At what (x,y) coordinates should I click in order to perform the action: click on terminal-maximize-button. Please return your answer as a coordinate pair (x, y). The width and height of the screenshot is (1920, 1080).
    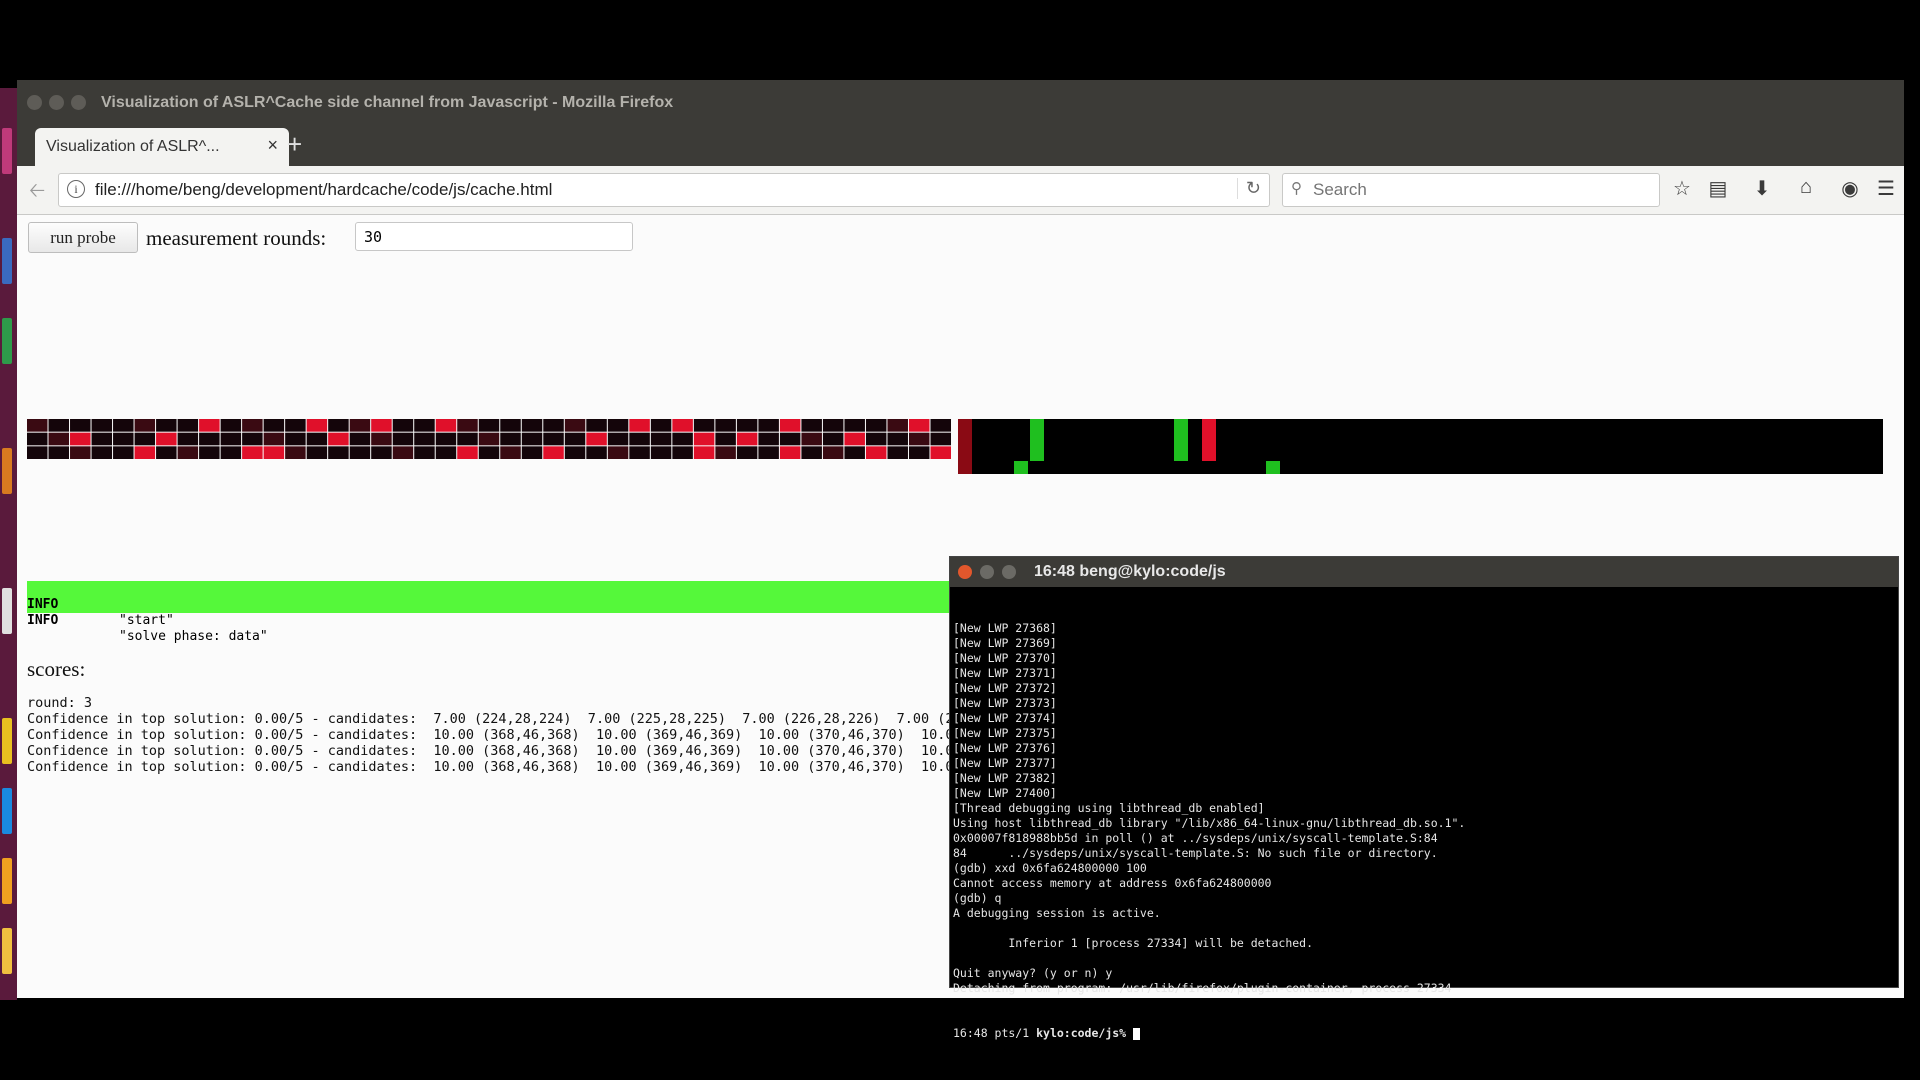
    Looking at the image, I should click on (1009, 572).